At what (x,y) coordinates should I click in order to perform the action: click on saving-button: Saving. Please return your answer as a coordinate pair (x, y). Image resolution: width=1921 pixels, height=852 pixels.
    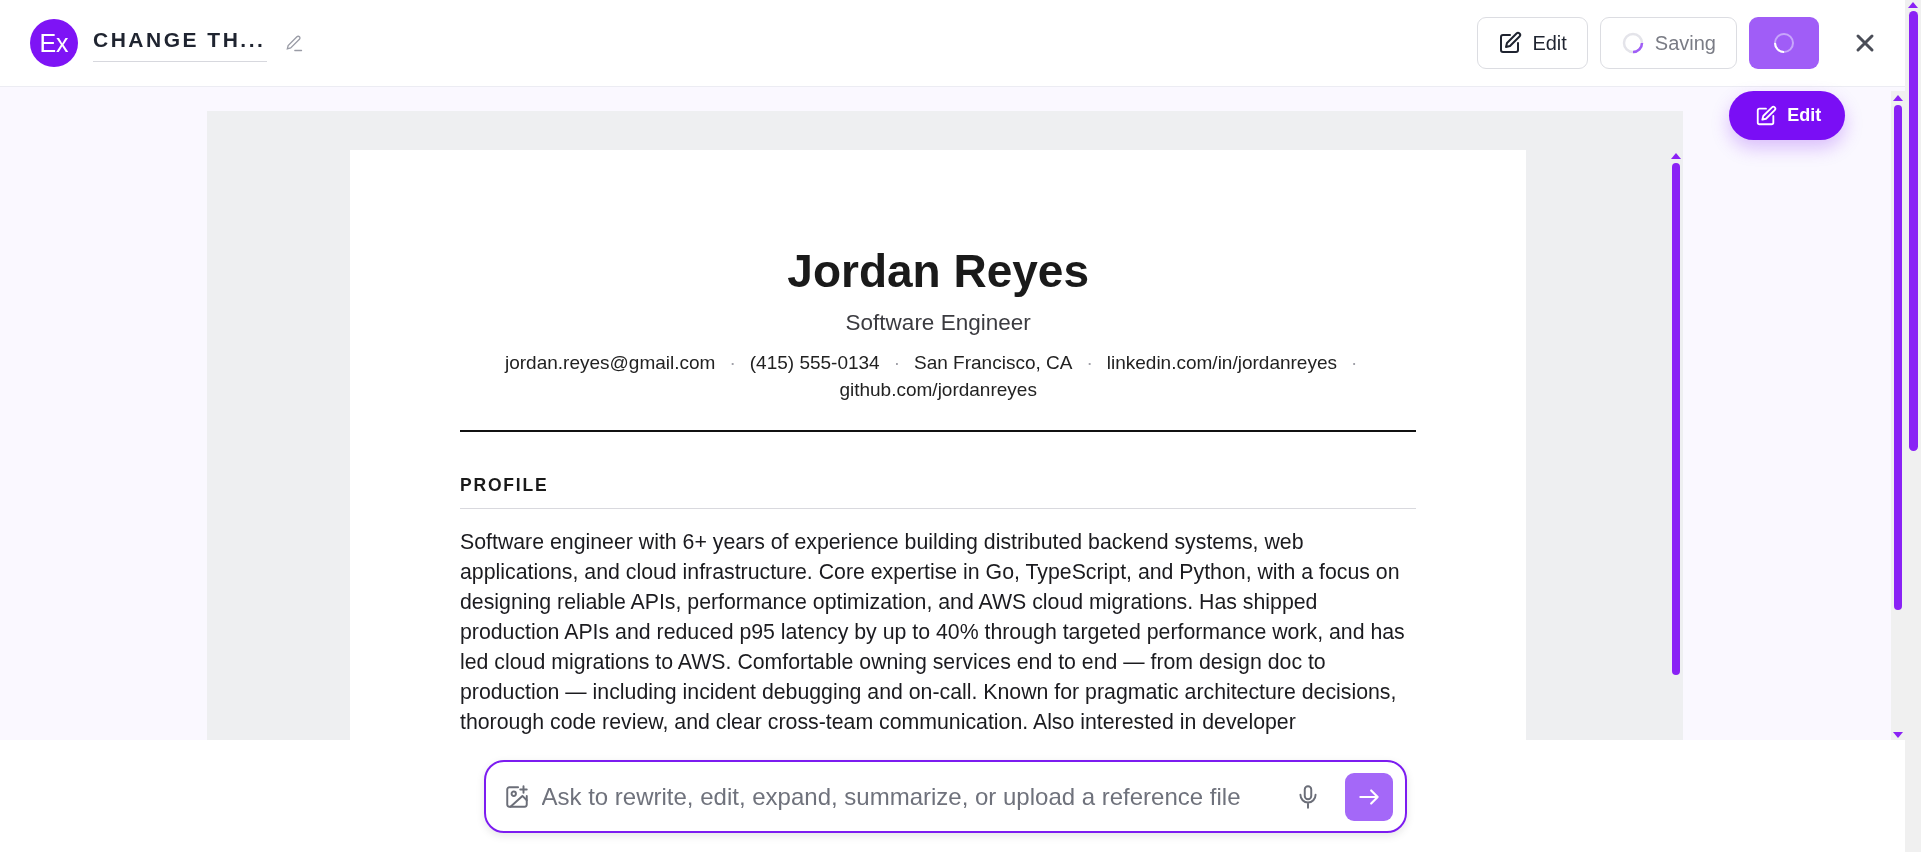
    Looking at the image, I should click on (1668, 43).